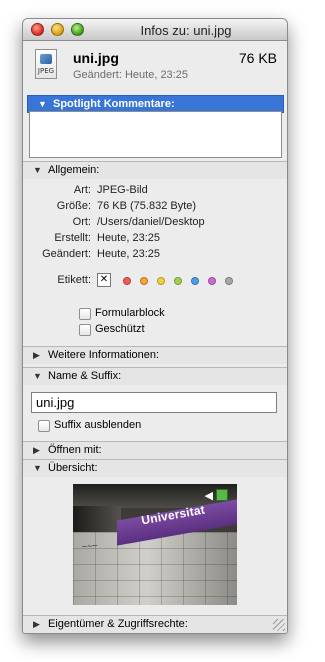 The width and height of the screenshot is (325, 662). I want to click on yellow-label-dot, so click(161, 281).